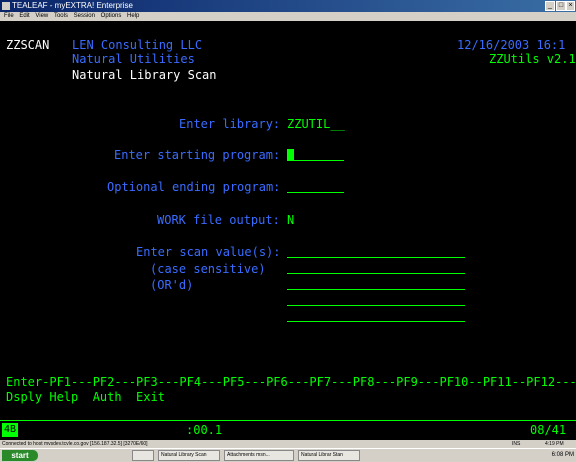 The height and width of the screenshot is (462, 576). I want to click on maximize-button: □, so click(561, 6).